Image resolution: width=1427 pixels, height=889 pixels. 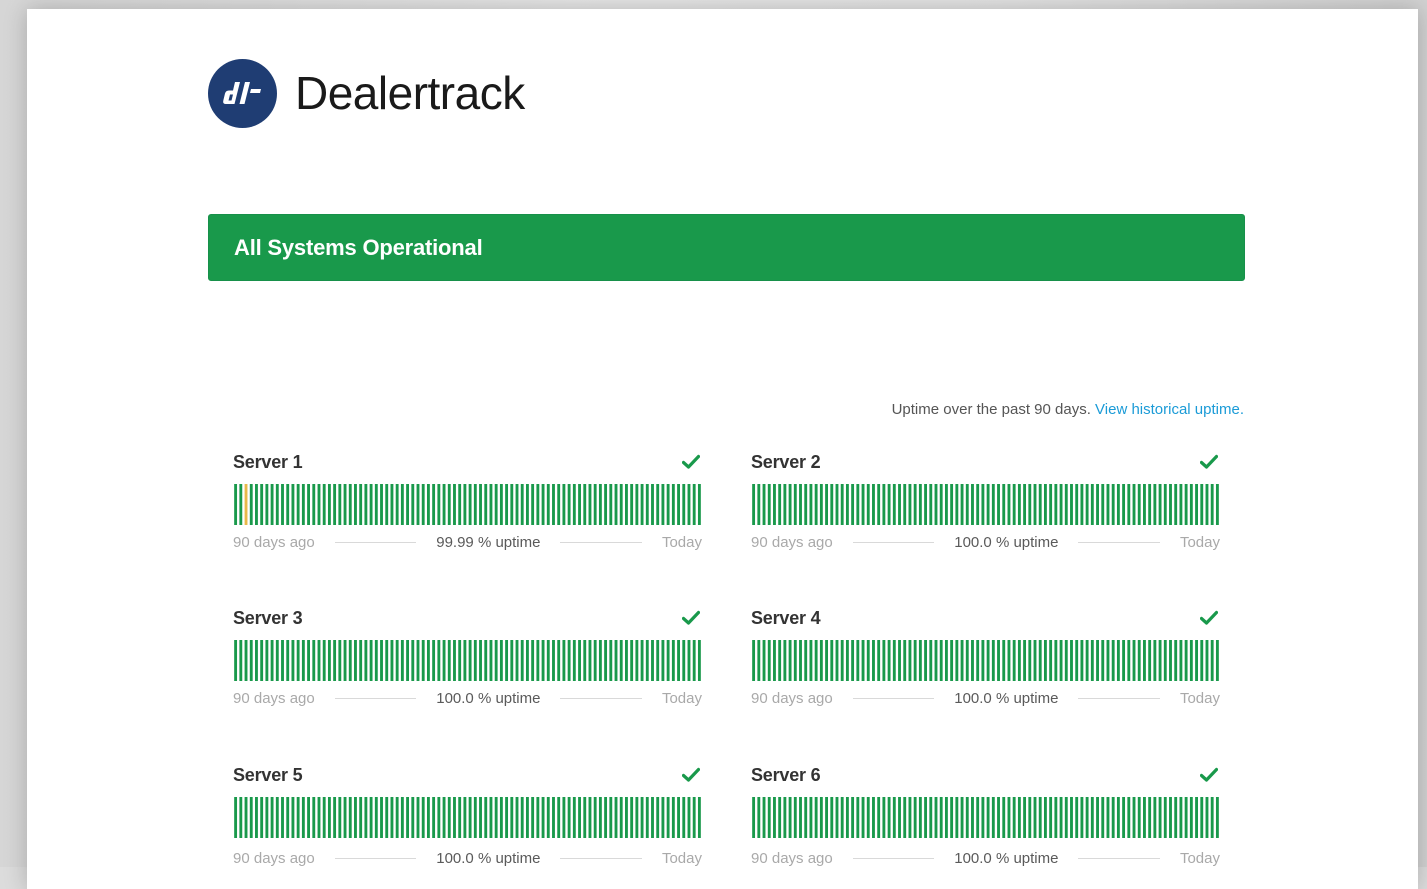 I want to click on dealertrack-logo-icon, so click(x=242, y=93).